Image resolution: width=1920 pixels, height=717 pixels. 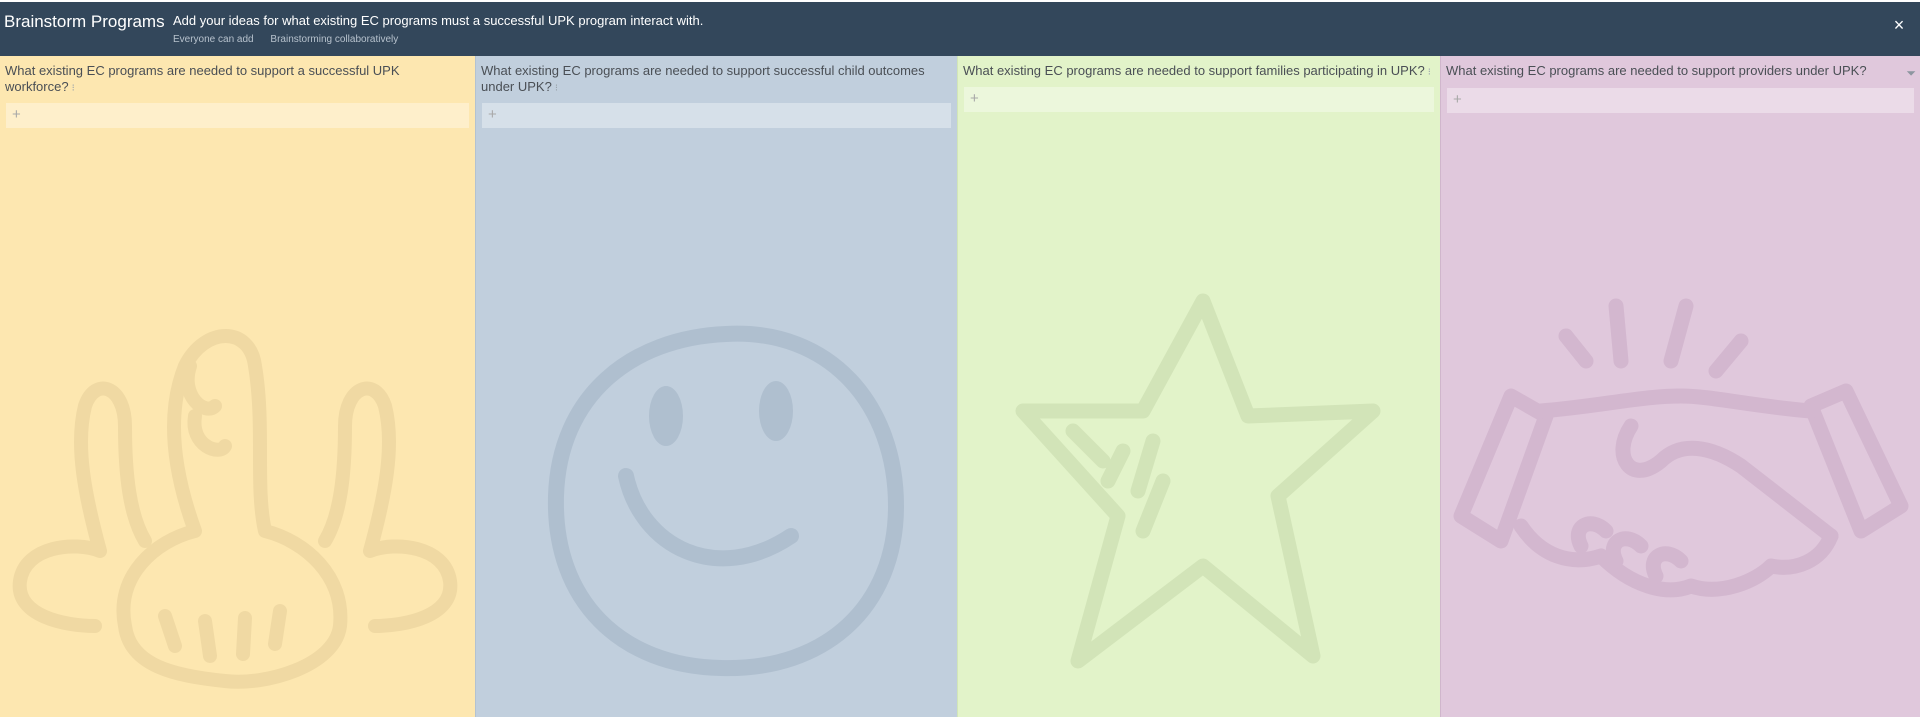 I want to click on close-icon: ×, so click(x=1899, y=25).